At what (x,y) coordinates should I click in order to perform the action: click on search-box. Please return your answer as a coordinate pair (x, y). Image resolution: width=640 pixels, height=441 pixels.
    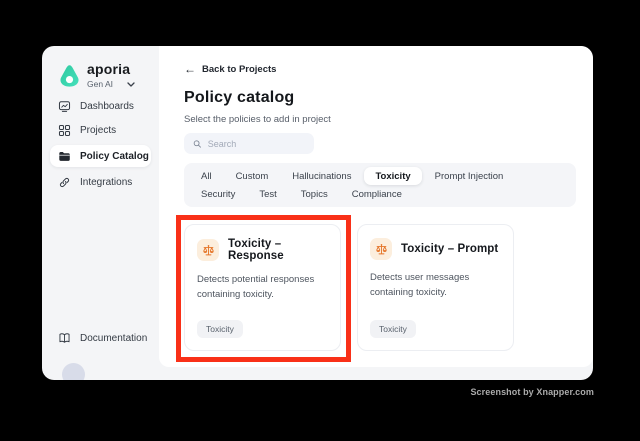
    Looking at the image, I should click on (249, 143).